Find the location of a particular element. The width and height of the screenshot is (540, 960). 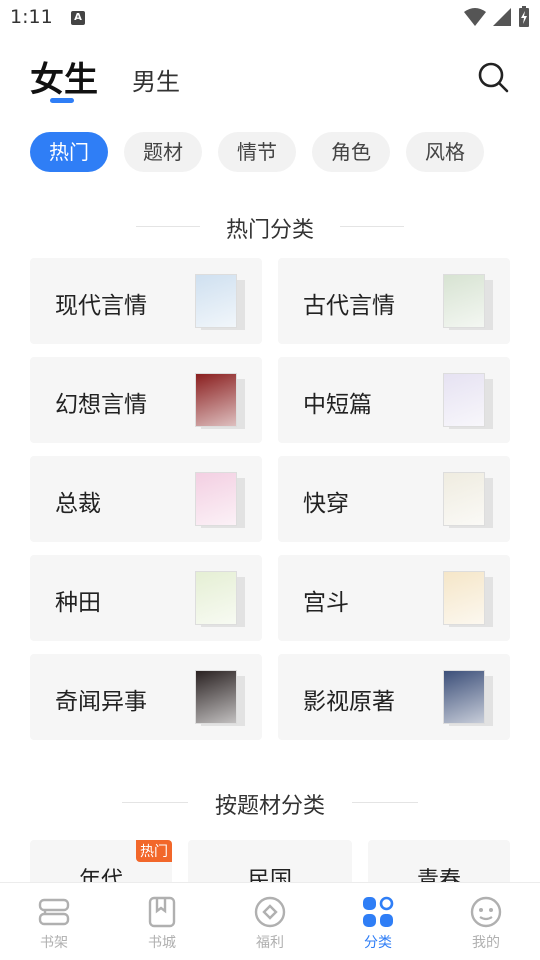

status-time: 1:11 is located at coordinates (31, 17).